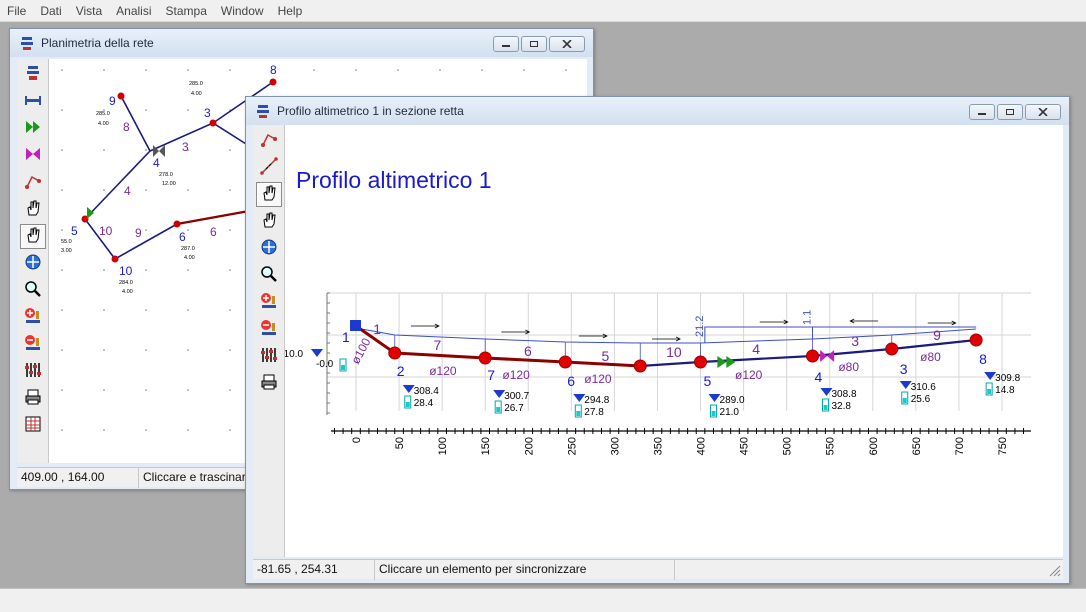 This screenshot has height=612, width=1086. I want to click on profilo-titlebar: Profilo altimetrico 1 in sezione retta, so click(657, 111).